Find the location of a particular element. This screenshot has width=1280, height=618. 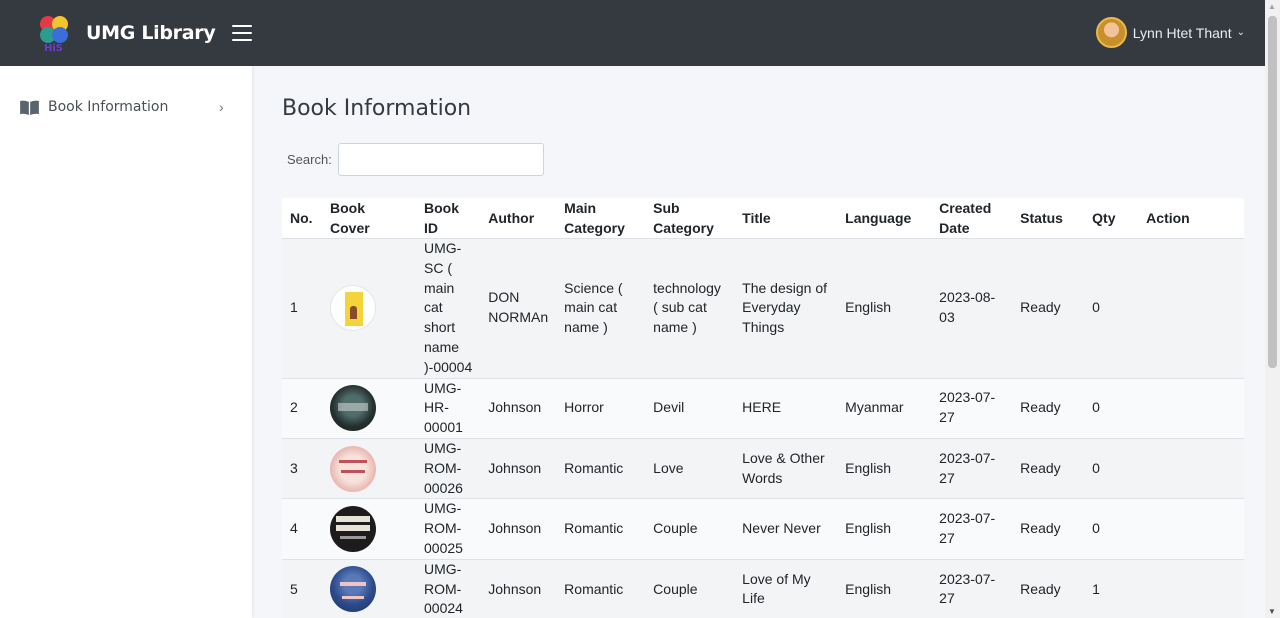

cell-sub-category: Love is located at coordinates (690, 468).